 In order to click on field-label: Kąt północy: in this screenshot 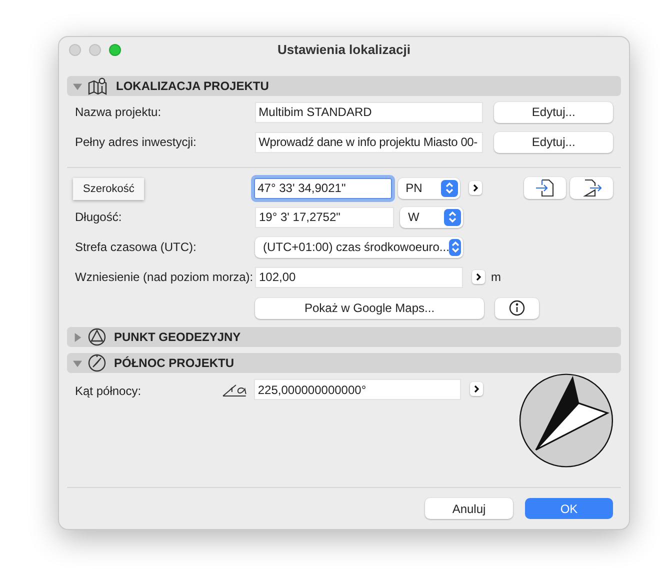, I will do `click(108, 391)`.